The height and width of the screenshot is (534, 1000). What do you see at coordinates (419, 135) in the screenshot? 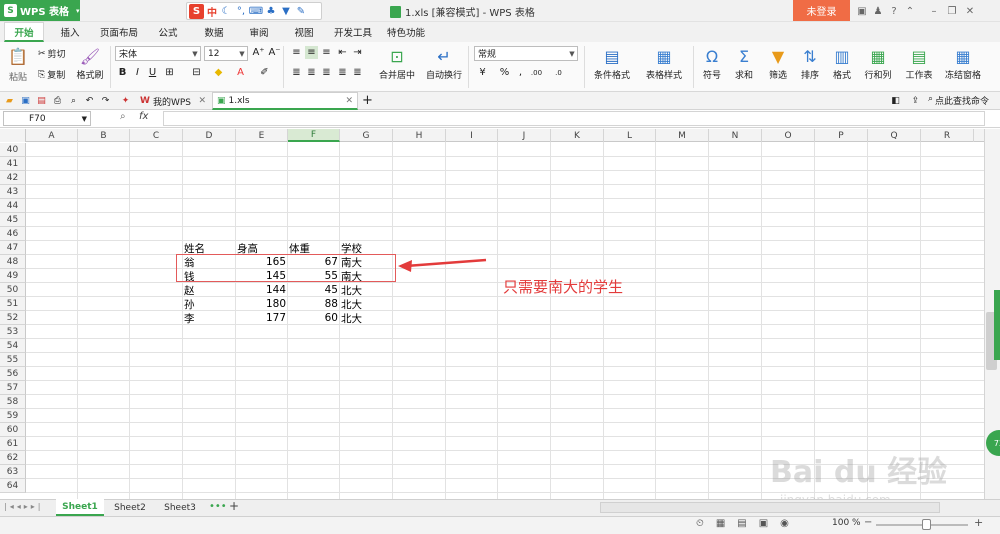
I see `column-header-h: H` at bounding box center [419, 135].